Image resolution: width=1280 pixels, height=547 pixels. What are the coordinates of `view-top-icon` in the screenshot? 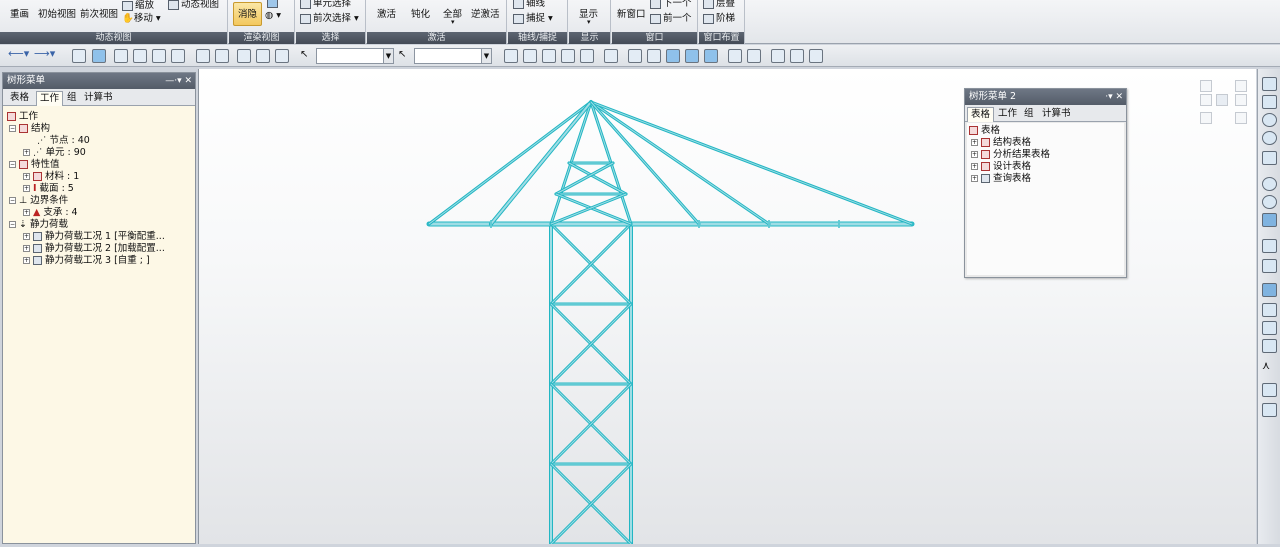 It's located at (1269, 290).